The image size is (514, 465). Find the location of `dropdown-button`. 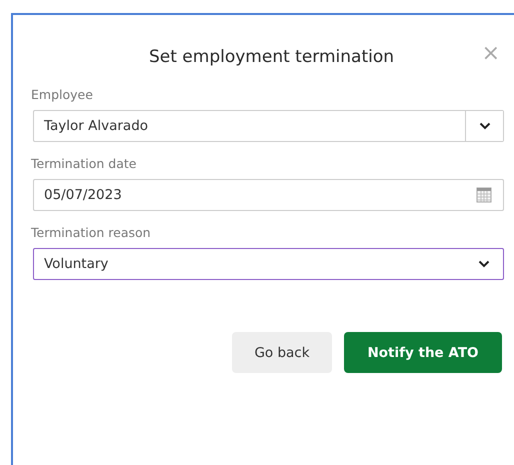

dropdown-button is located at coordinates (484, 126).